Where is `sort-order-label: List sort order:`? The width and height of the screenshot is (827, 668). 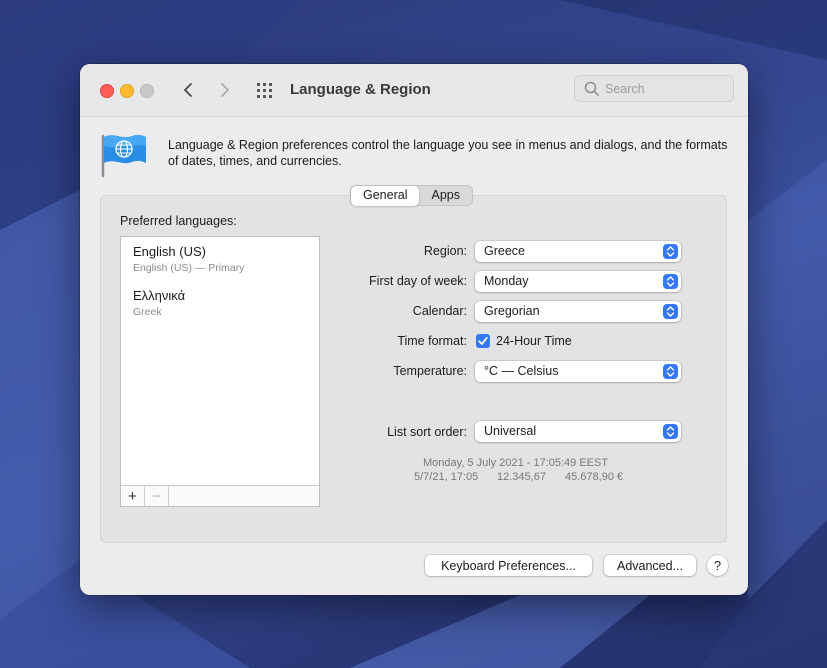 sort-order-label: List sort order: is located at coordinates (427, 432).